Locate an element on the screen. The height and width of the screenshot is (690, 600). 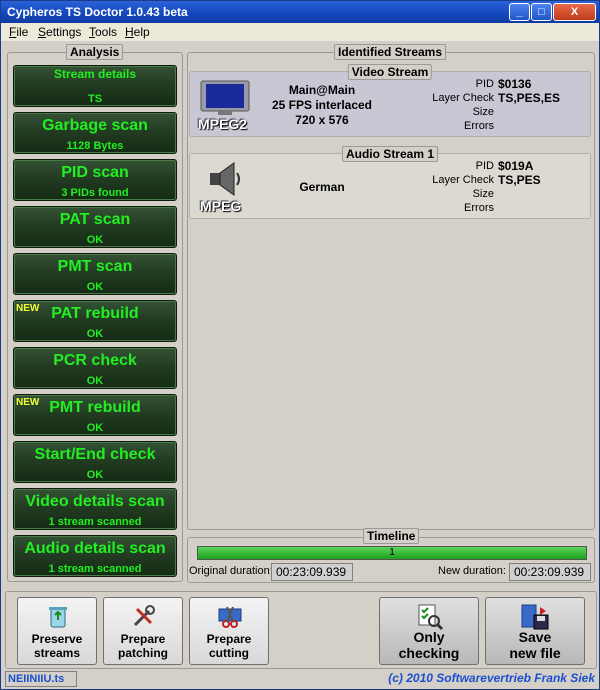
audio-layer-value: TS,PES is located at coordinates (519, 180).